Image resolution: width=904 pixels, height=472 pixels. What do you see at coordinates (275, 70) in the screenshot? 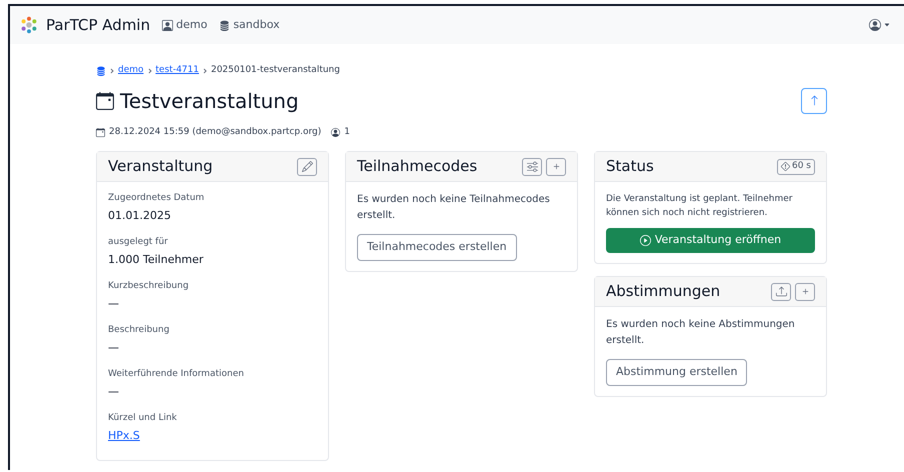
I see `breadcrumb-current: 20250101-testveranstaltung` at bounding box center [275, 70].